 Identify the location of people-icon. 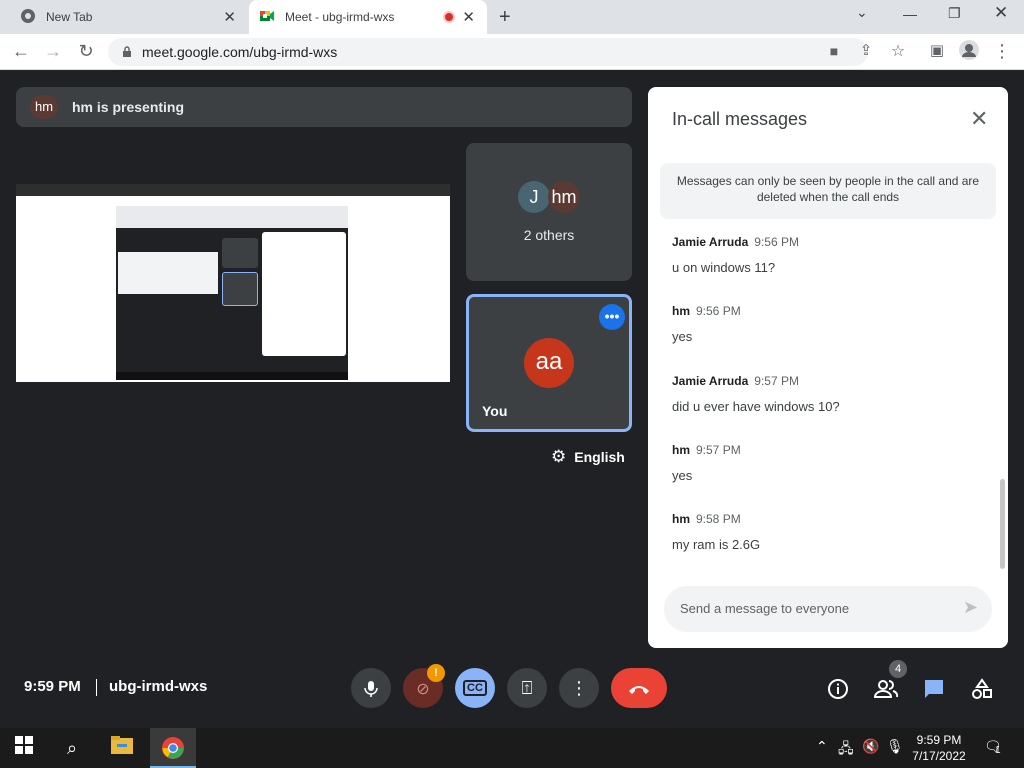
(886, 688).